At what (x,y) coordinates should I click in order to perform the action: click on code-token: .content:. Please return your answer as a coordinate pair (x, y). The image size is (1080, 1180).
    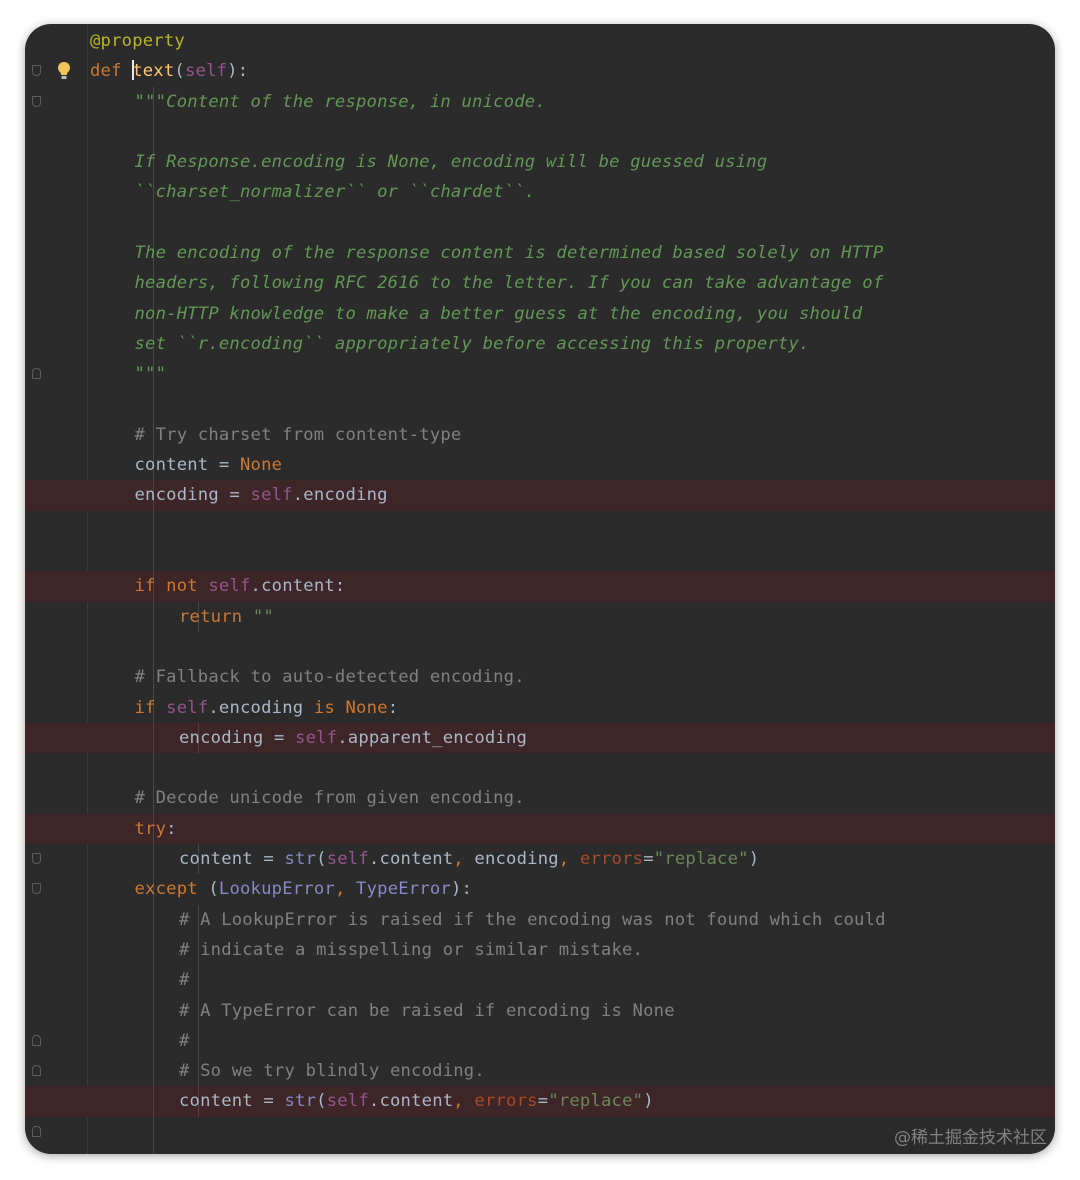
    Looking at the image, I should click on (298, 586).